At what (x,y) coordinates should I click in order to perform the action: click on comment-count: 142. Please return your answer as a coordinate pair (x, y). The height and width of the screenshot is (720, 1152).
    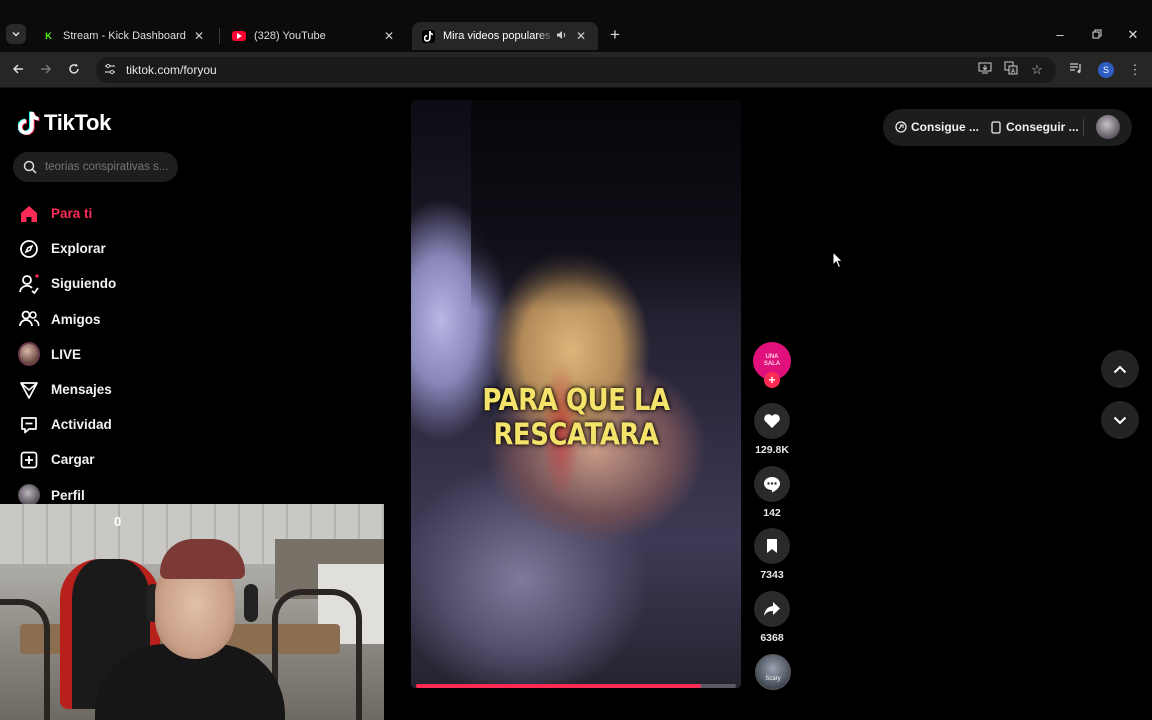
    Looking at the image, I should click on (772, 513).